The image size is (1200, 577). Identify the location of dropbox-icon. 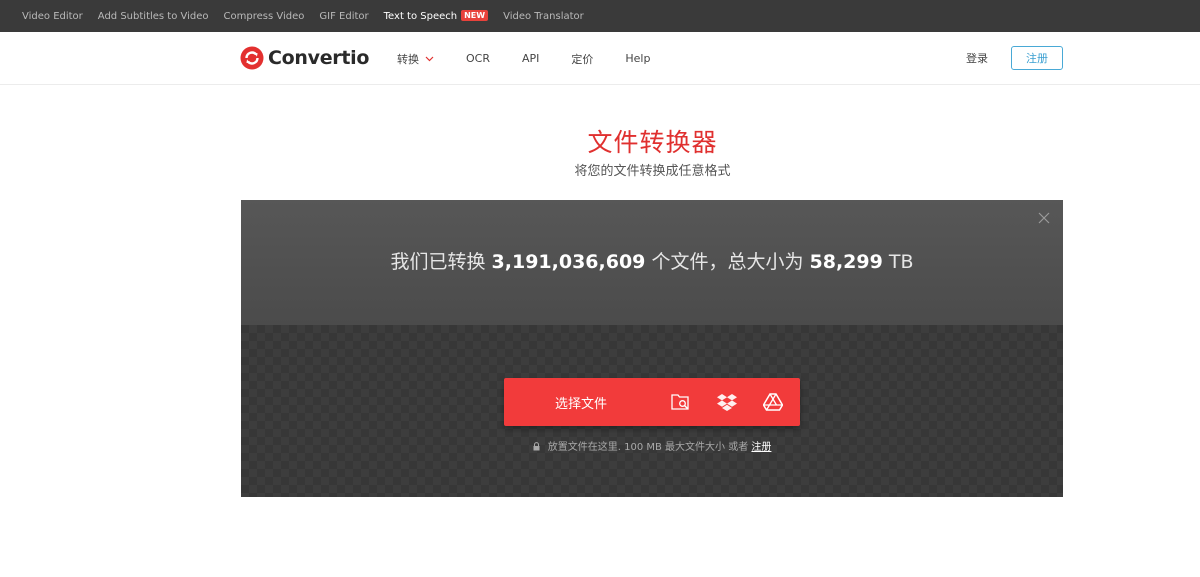
(727, 402).